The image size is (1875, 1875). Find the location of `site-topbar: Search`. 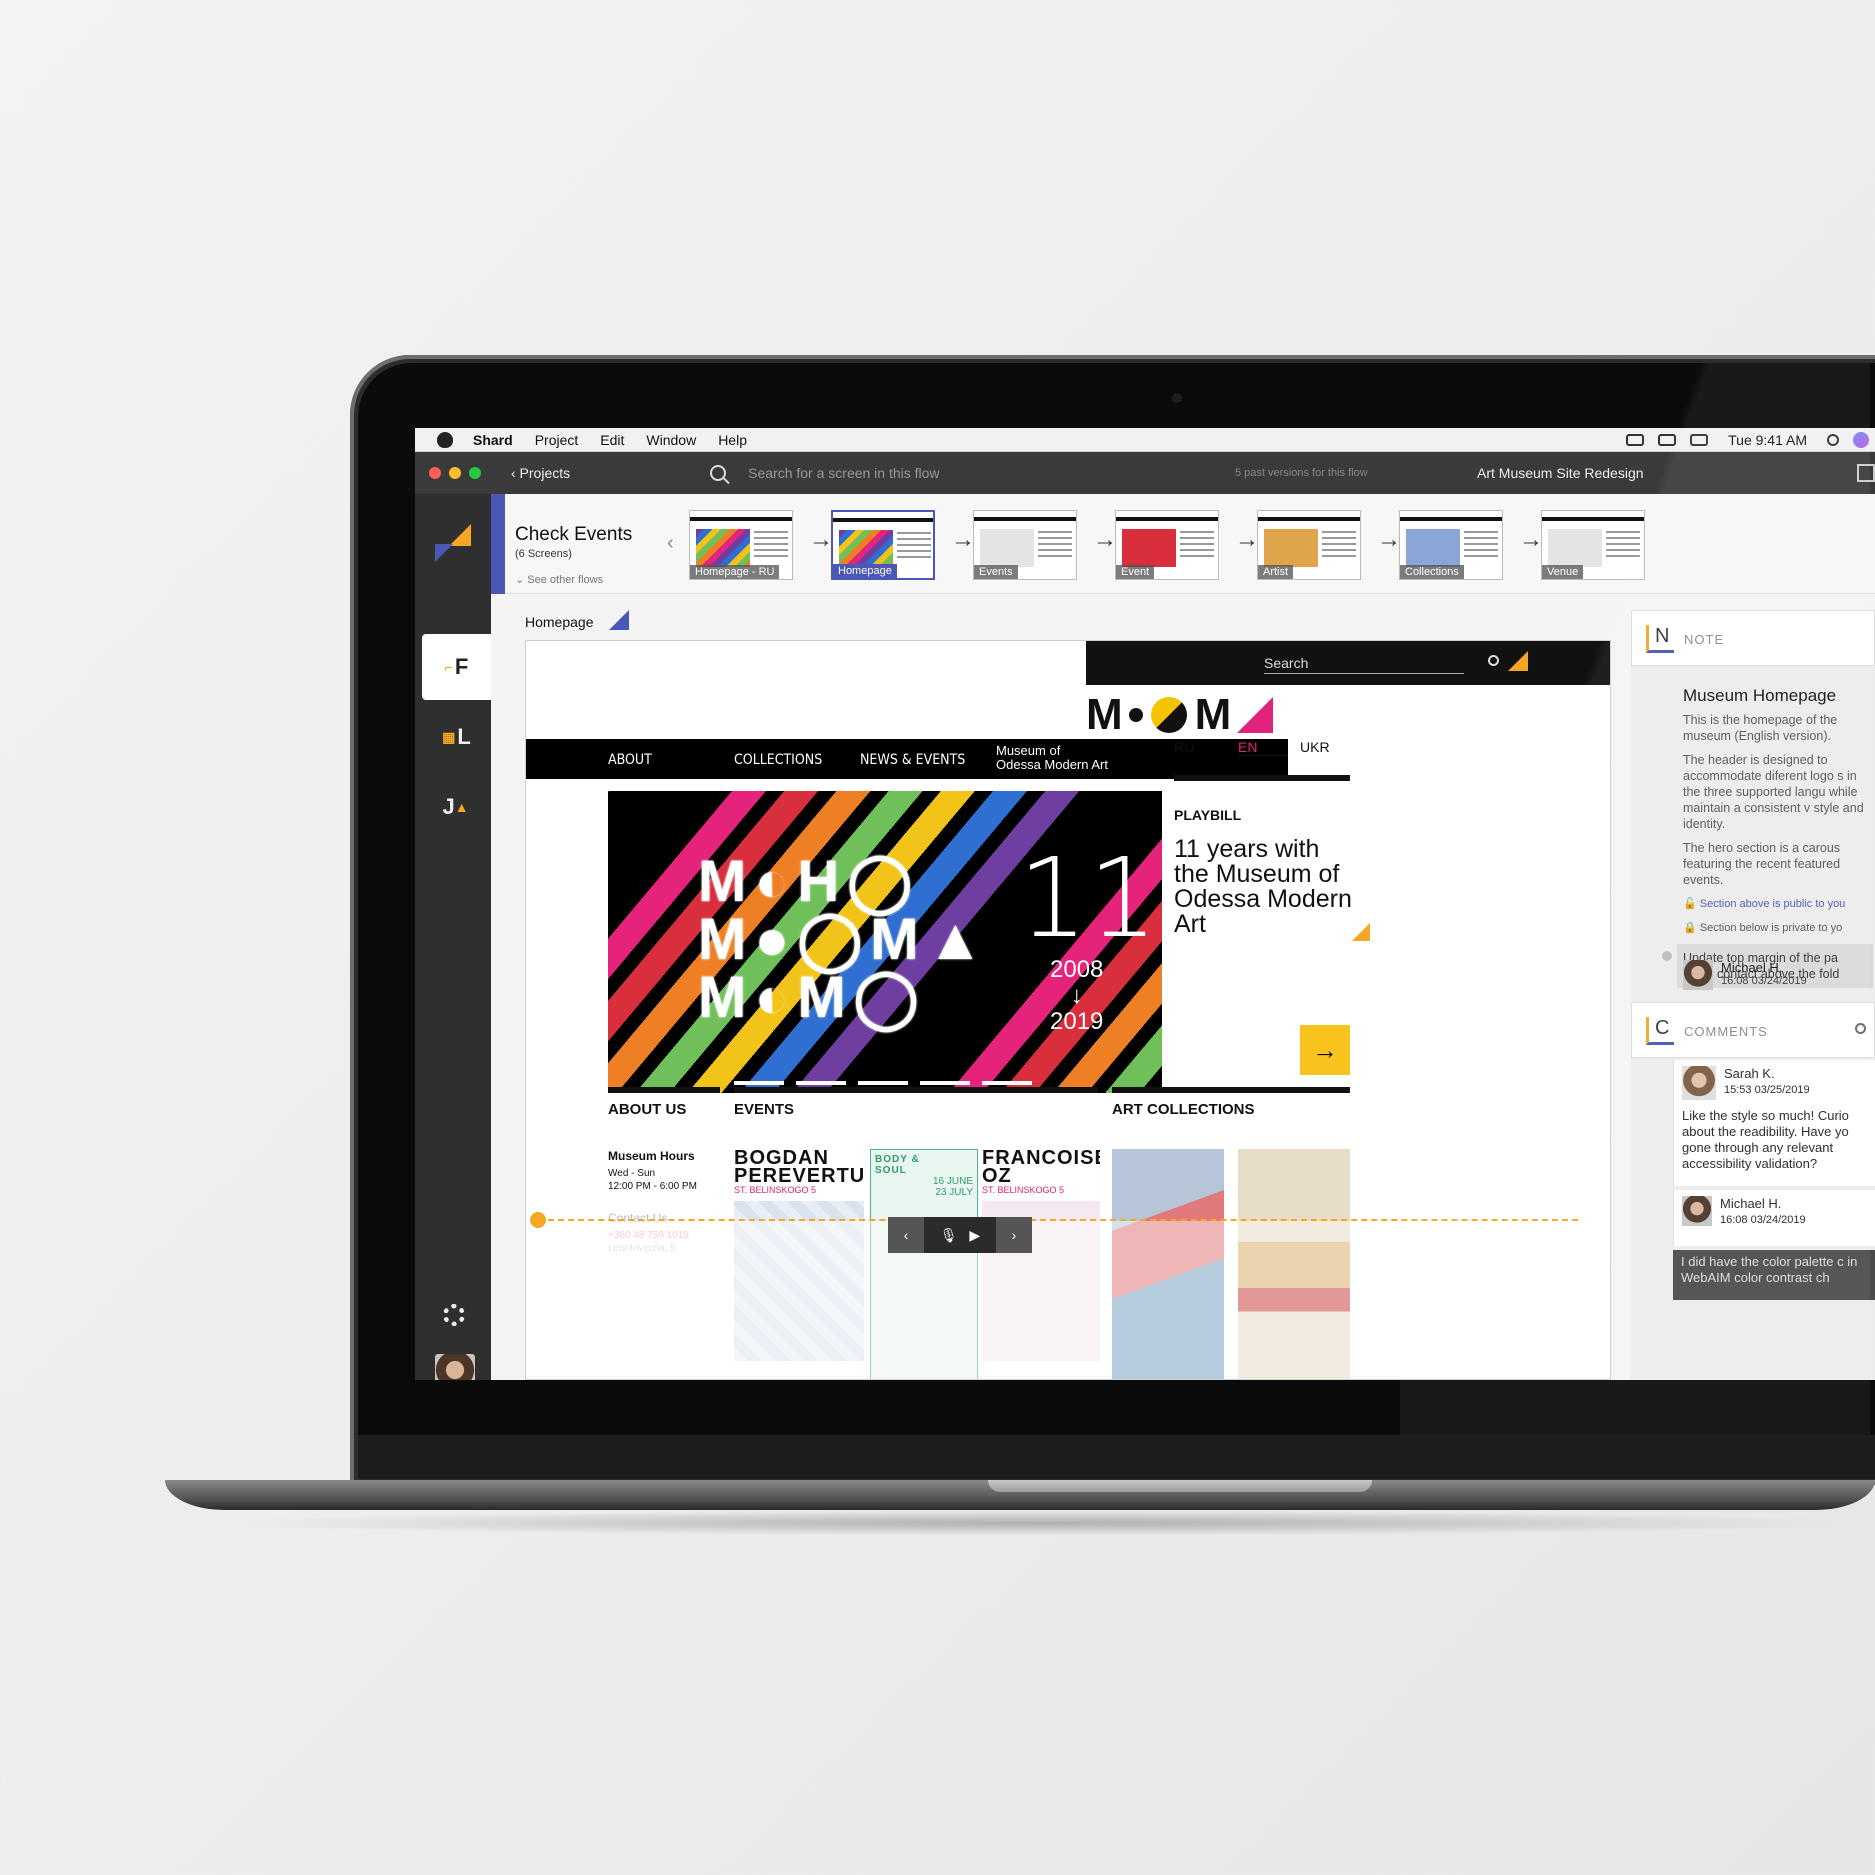

site-topbar: Search is located at coordinates (1348, 663).